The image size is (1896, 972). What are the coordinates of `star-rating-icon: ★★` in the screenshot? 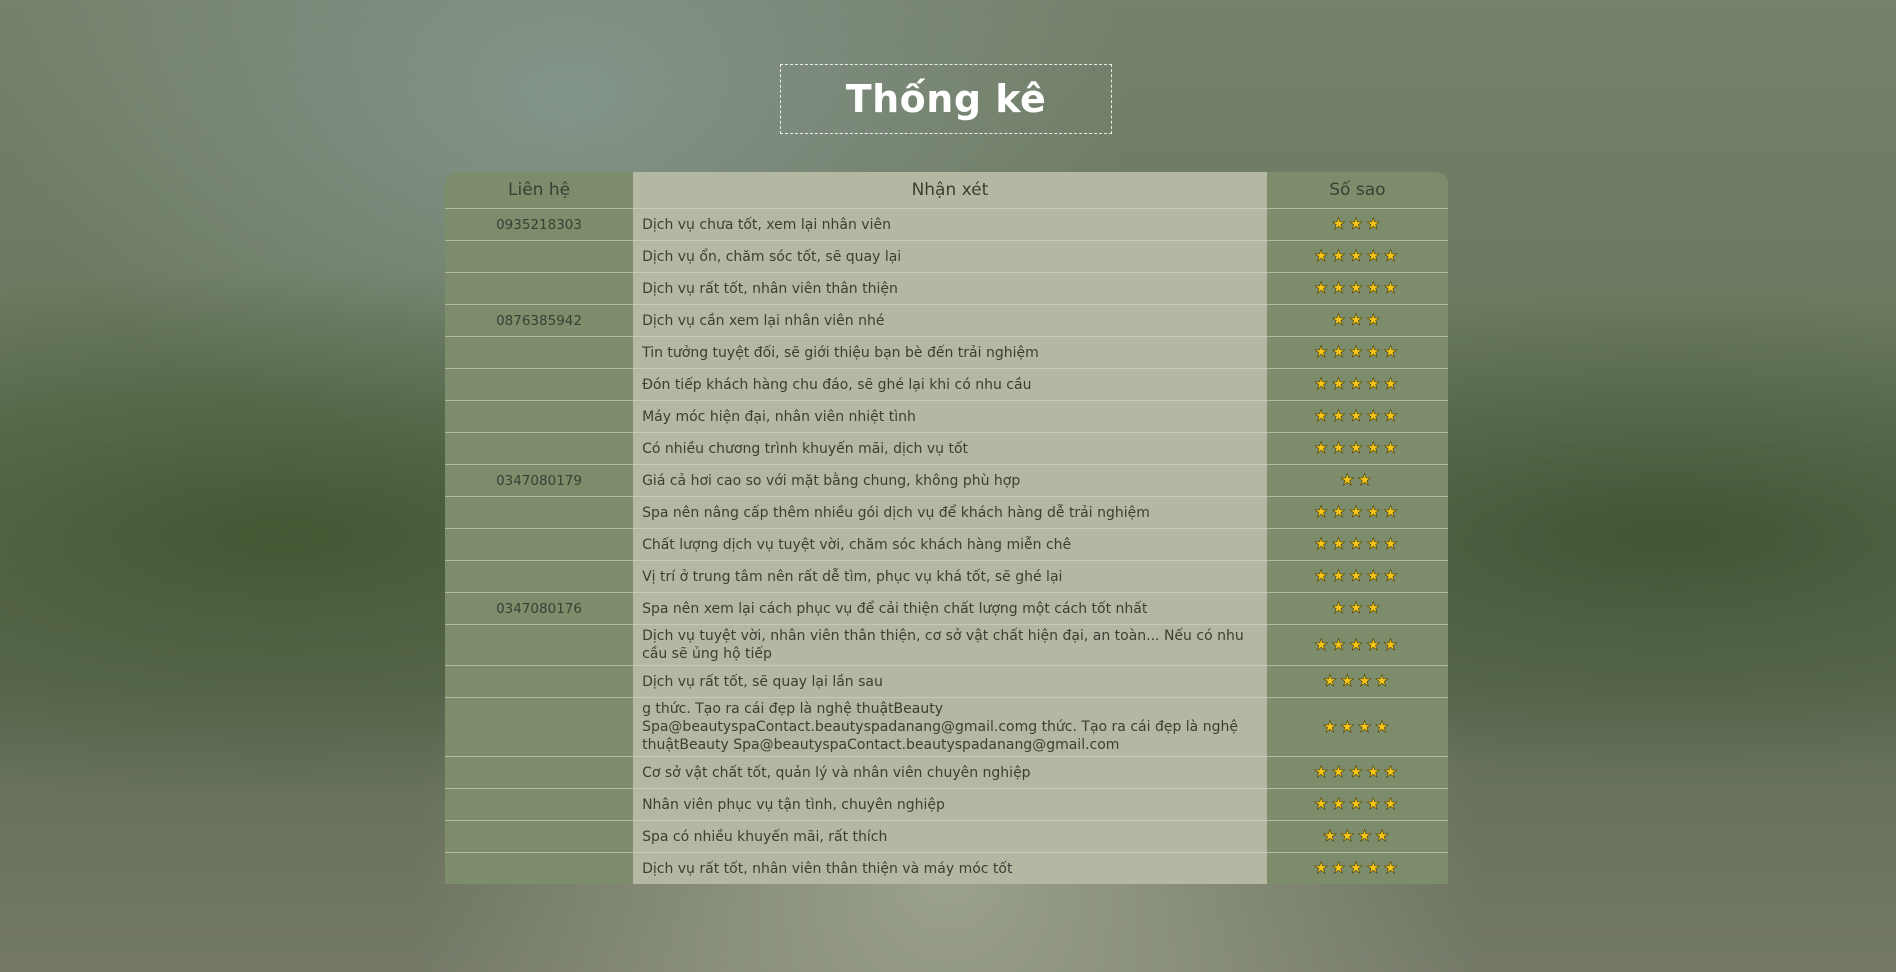 It's located at (1357, 479).